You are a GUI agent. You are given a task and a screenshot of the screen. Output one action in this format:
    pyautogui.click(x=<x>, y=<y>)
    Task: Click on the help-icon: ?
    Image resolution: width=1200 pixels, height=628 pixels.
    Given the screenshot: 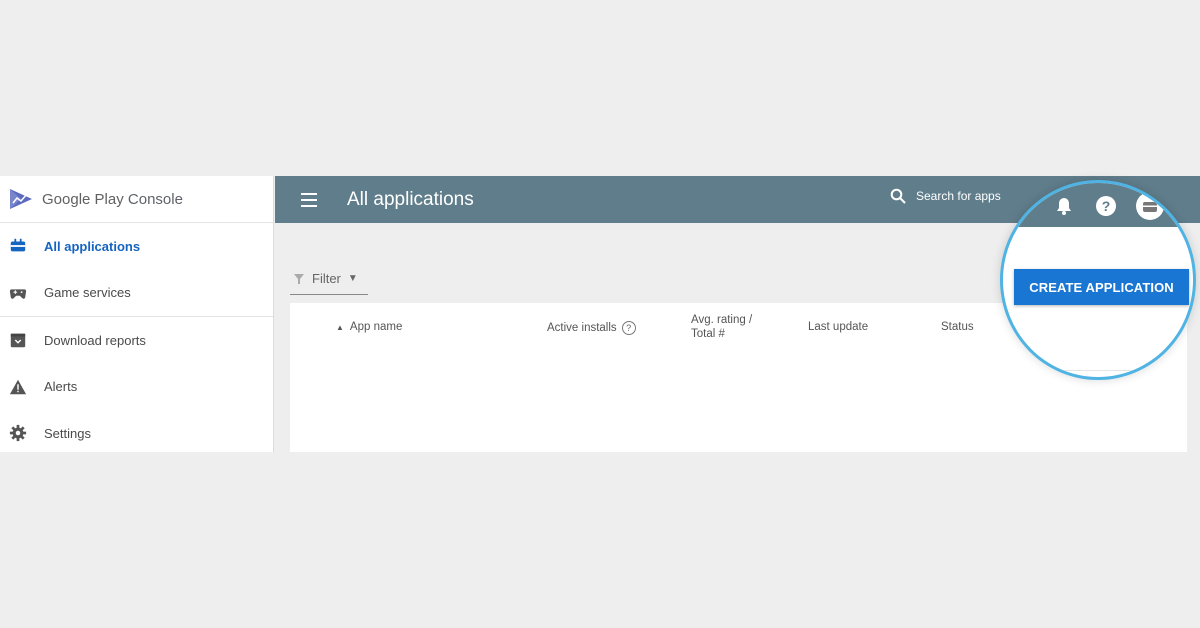 What is the action you would take?
    pyautogui.click(x=628, y=328)
    